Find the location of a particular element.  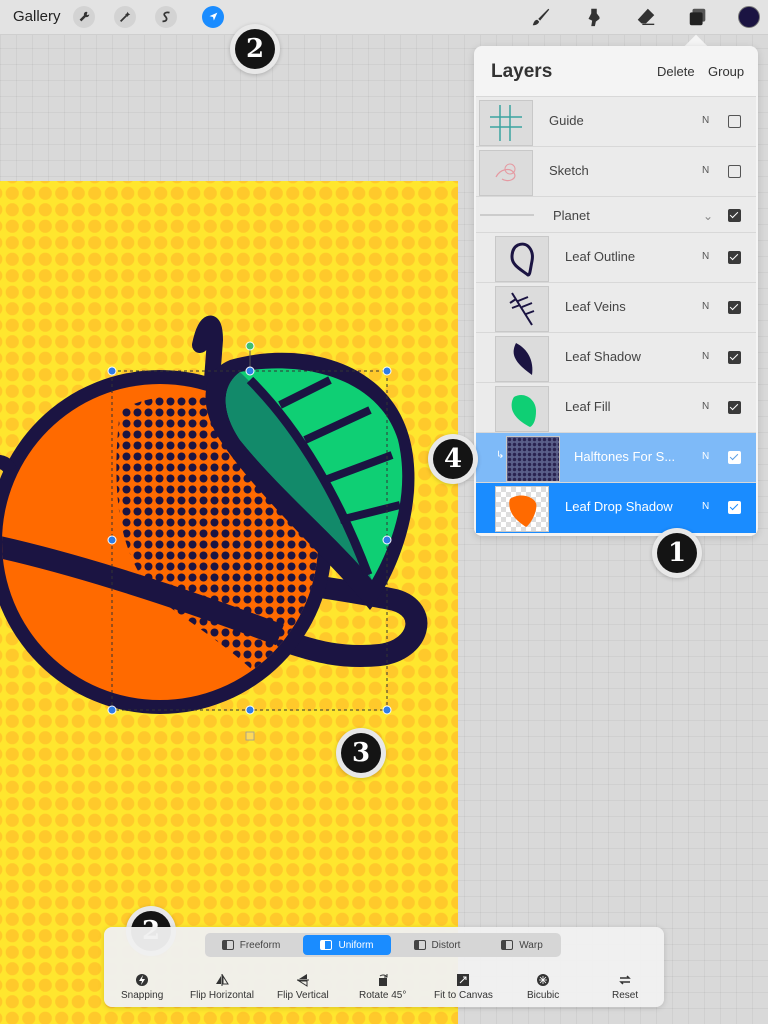

smudge-icon is located at coordinates (594, 17).